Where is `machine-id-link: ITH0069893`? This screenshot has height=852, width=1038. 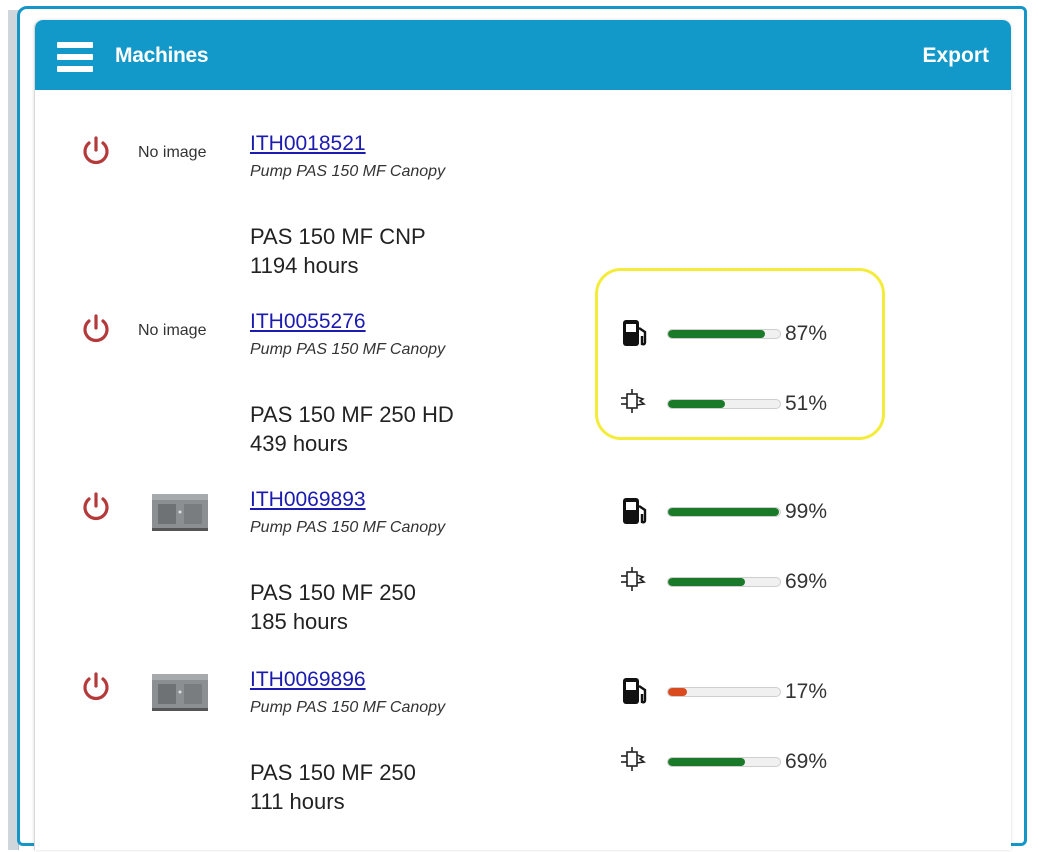
machine-id-link: ITH0069893 is located at coordinates (308, 499).